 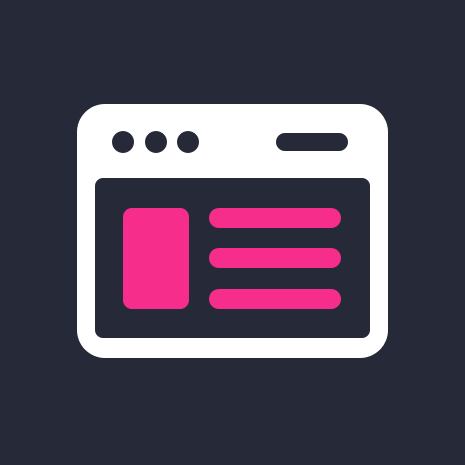 I want to click on content-image-block, so click(x=156, y=258).